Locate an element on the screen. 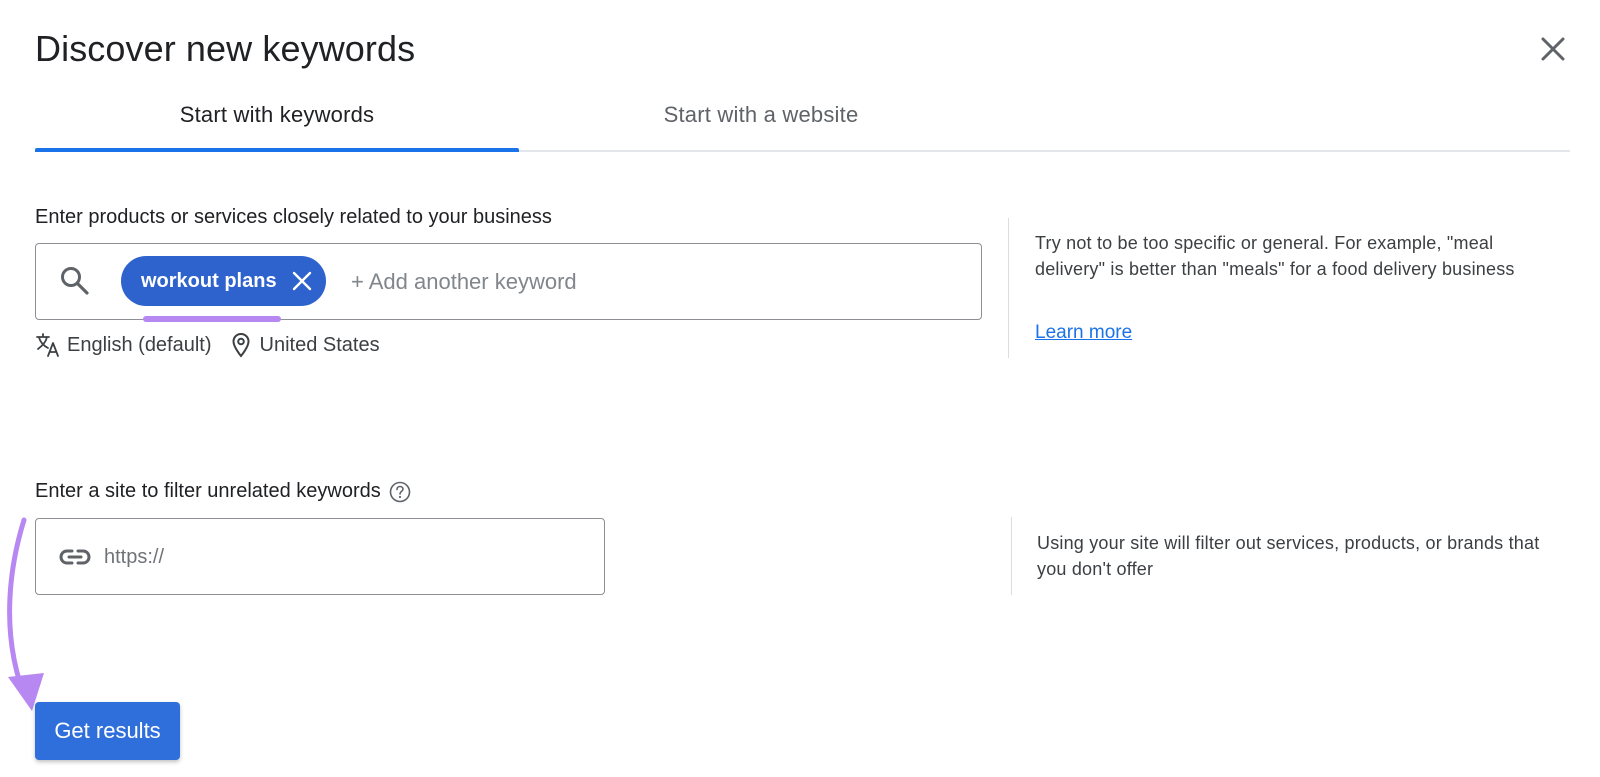  location-pin-icon is located at coordinates (241, 345).